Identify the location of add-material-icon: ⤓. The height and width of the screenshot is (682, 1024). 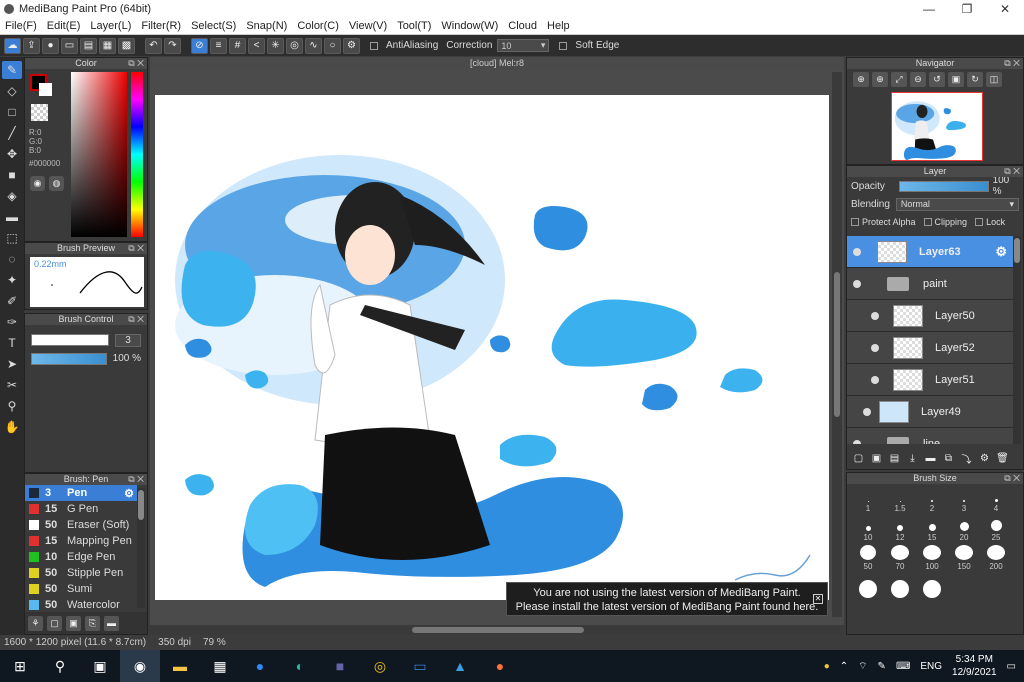
(912, 458).